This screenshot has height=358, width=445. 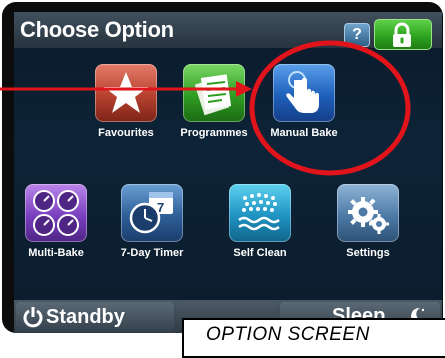 I want to click on tile-label: Programmes, so click(x=214, y=133).